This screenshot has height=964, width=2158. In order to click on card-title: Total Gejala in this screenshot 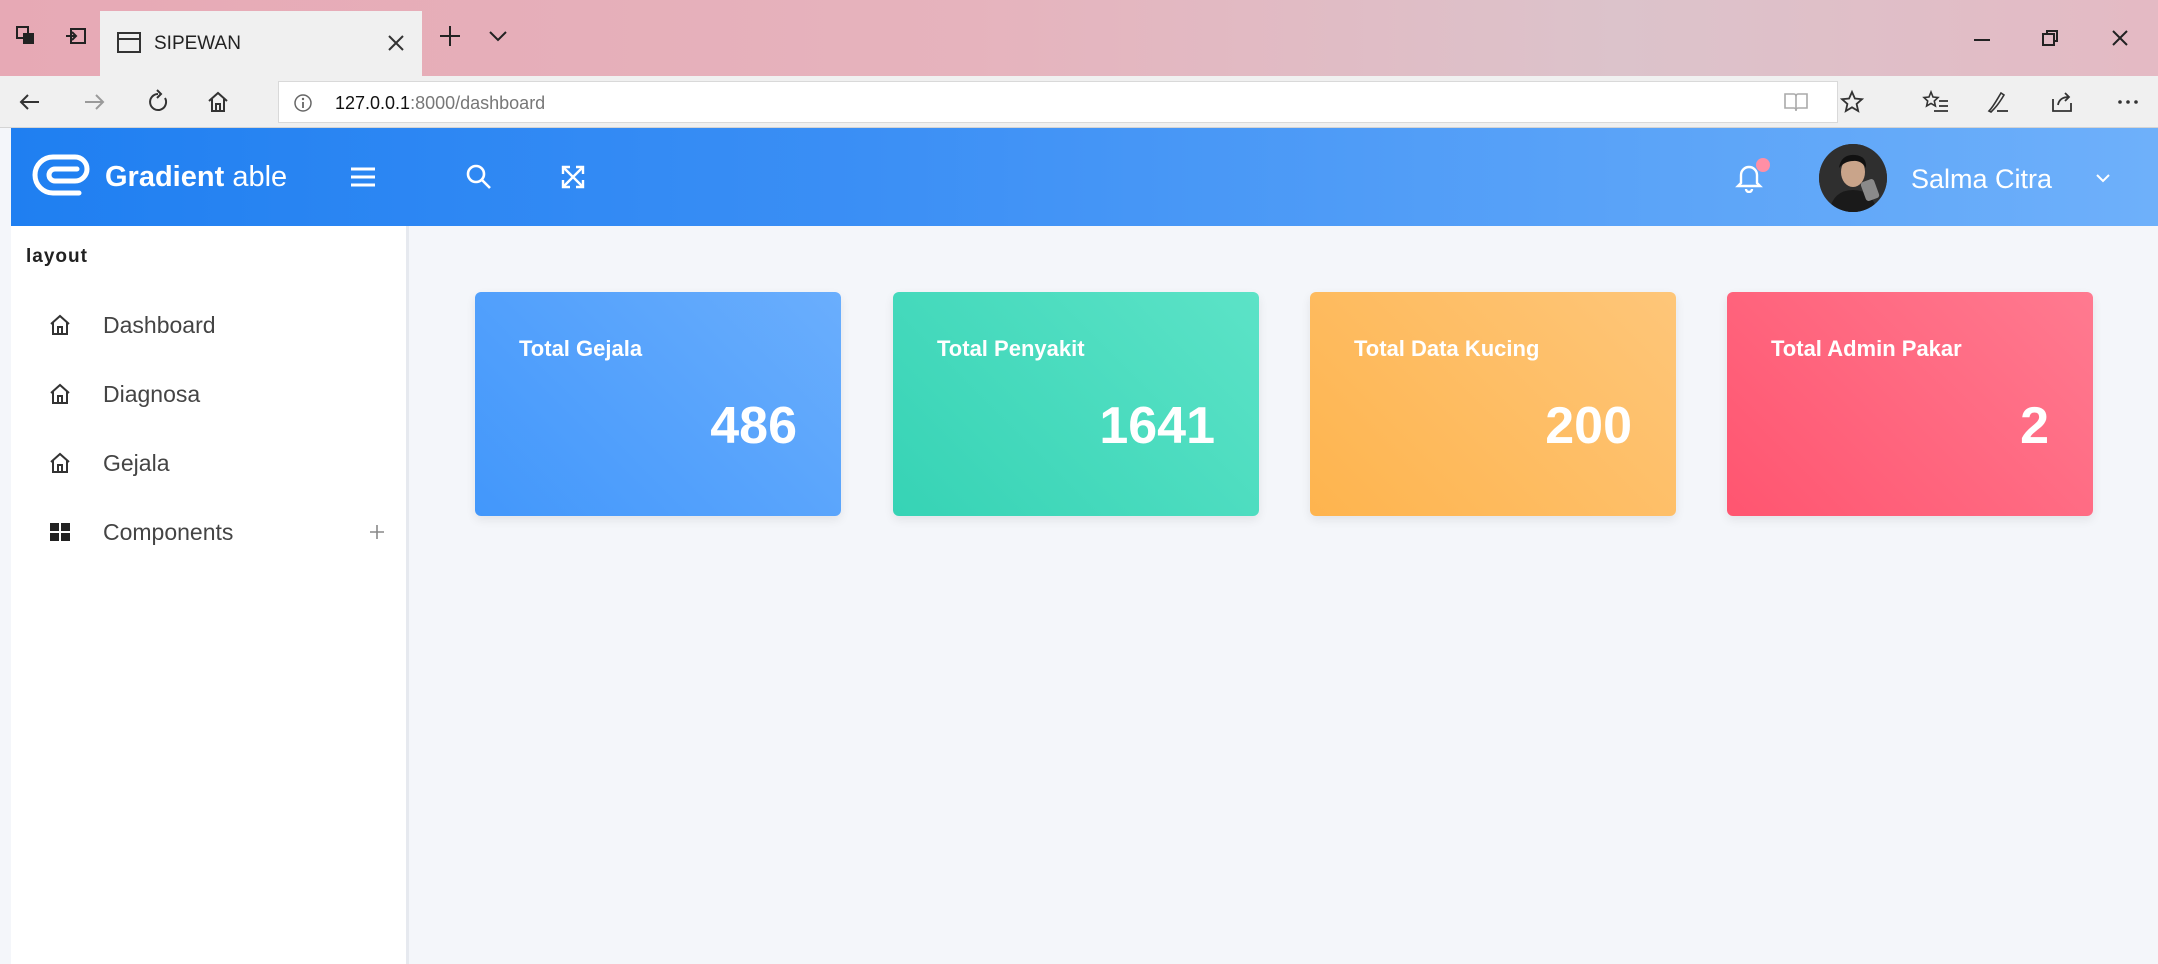, I will do `click(581, 348)`.